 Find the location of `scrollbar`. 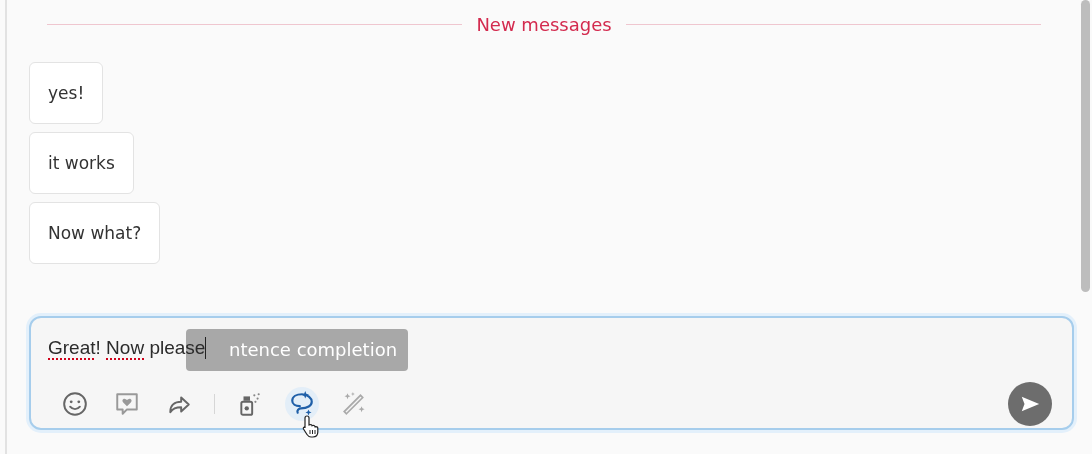

scrollbar is located at coordinates (1085, 146).